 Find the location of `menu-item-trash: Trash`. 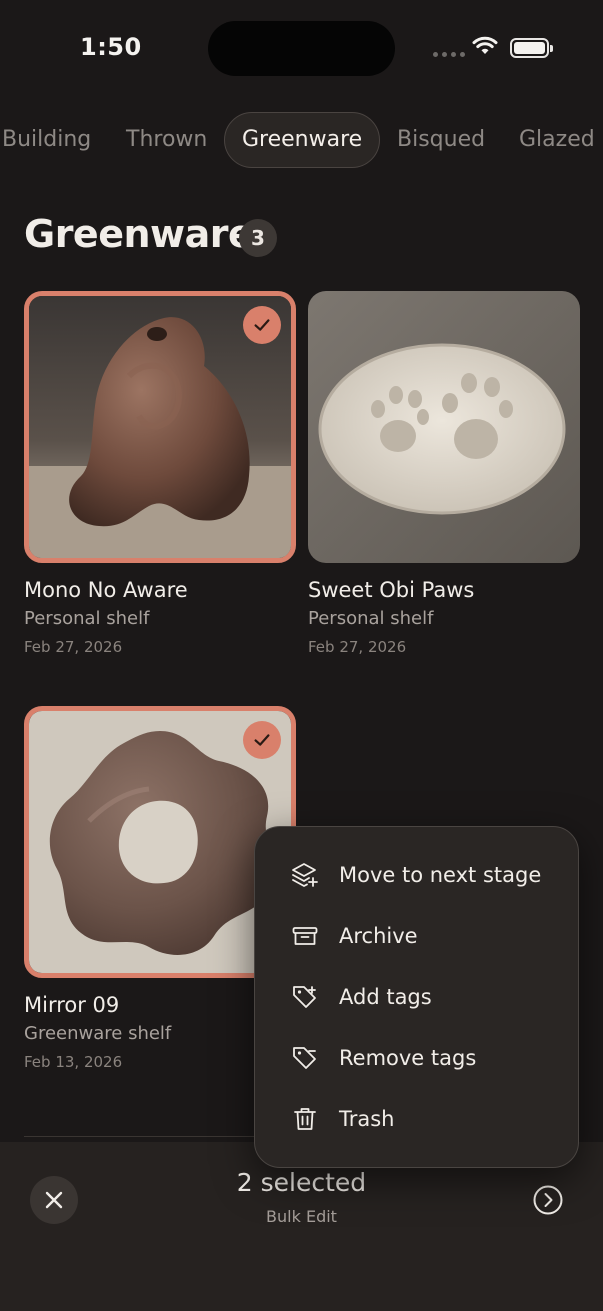

menu-item-trash: Trash is located at coordinates (417, 1119).